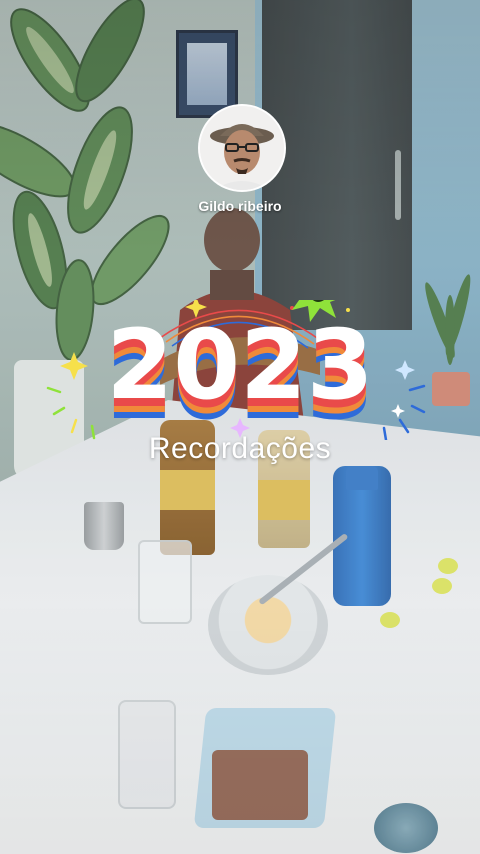  I want to click on profile-avatar, so click(242, 148).